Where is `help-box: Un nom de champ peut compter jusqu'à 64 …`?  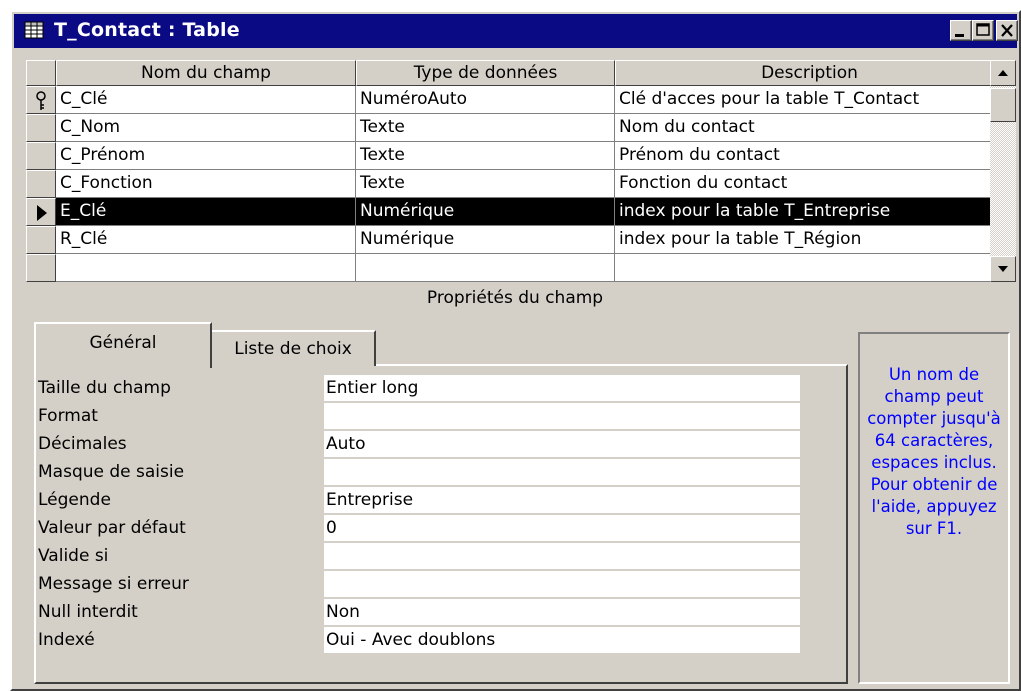 help-box: Un nom de champ peut compter jusqu'à 64 … is located at coordinates (934, 508).